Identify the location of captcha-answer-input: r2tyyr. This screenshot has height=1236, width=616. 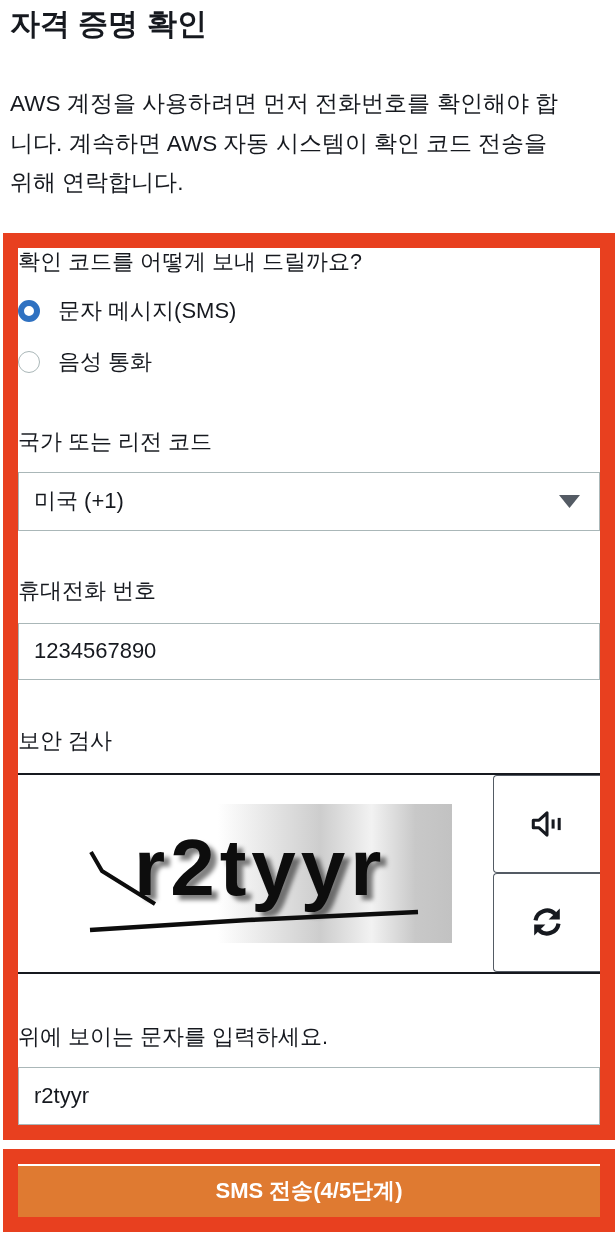
(309, 1095).